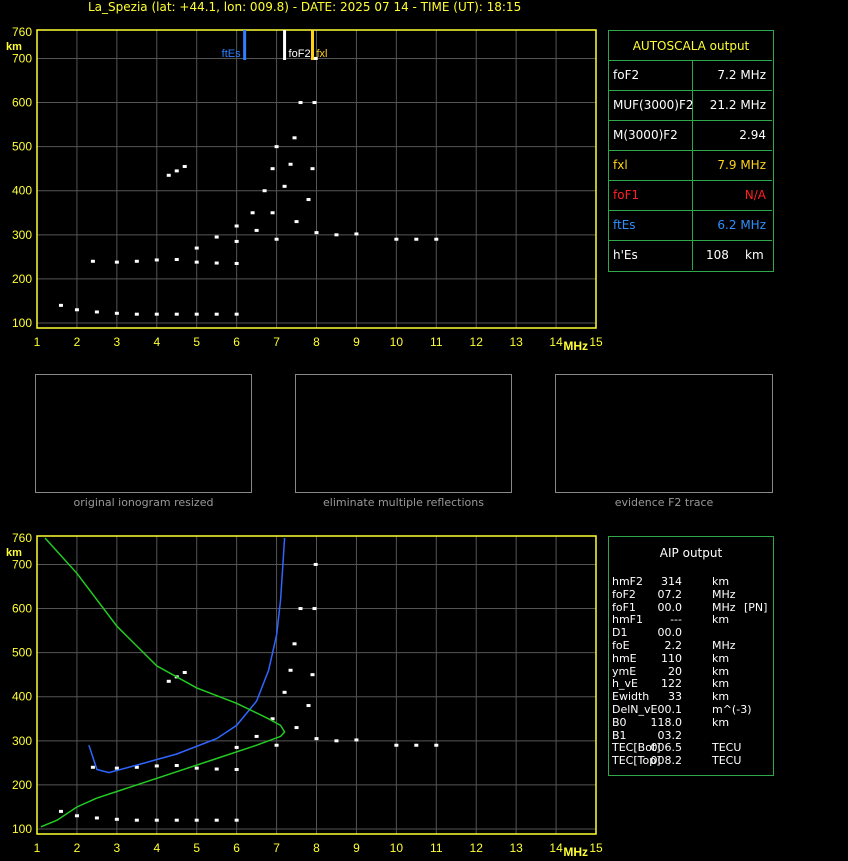 Image resolution: width=848 pixels, height=861 pixels. What do you see at coordinates (670, 594) in the screenshot?
I see `aip-value: 07.2` at bounding box center [670, 594].